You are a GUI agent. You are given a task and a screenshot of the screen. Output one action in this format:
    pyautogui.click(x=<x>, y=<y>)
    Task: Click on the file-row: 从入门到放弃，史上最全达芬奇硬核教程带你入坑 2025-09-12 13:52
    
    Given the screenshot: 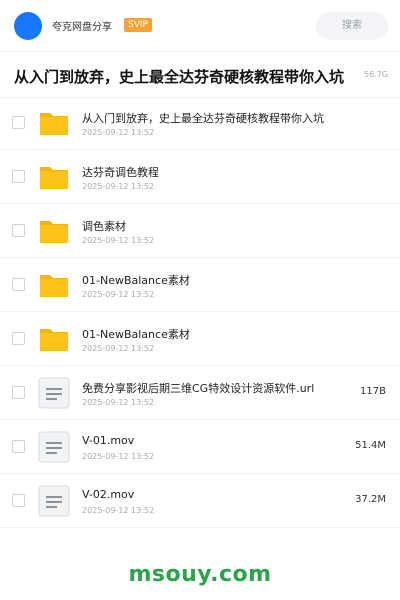 What is the action you would take?
    pyautogui.click(x=200, y=123)
    